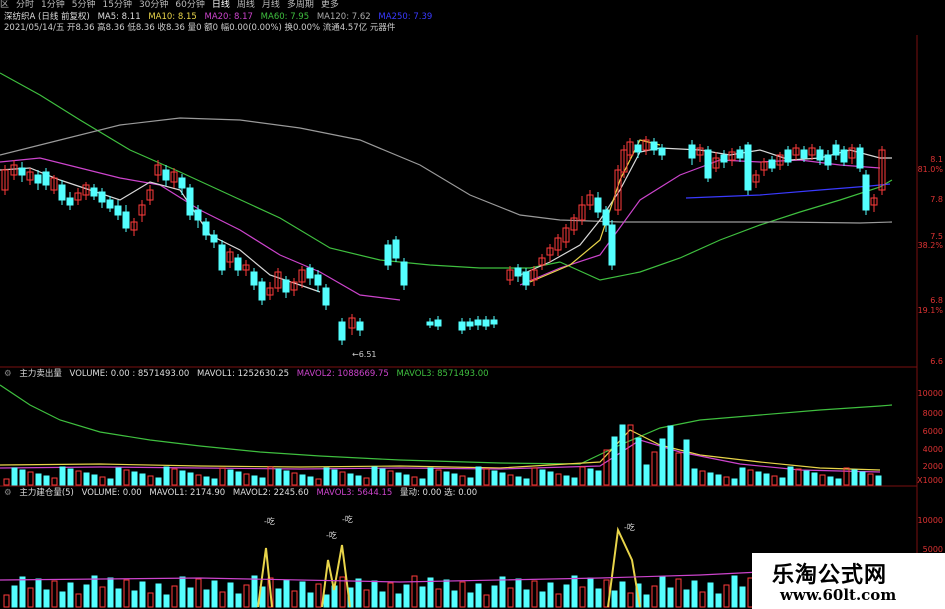  I want to click on vol1-gear-icon: ⚙, so click(8, 374).